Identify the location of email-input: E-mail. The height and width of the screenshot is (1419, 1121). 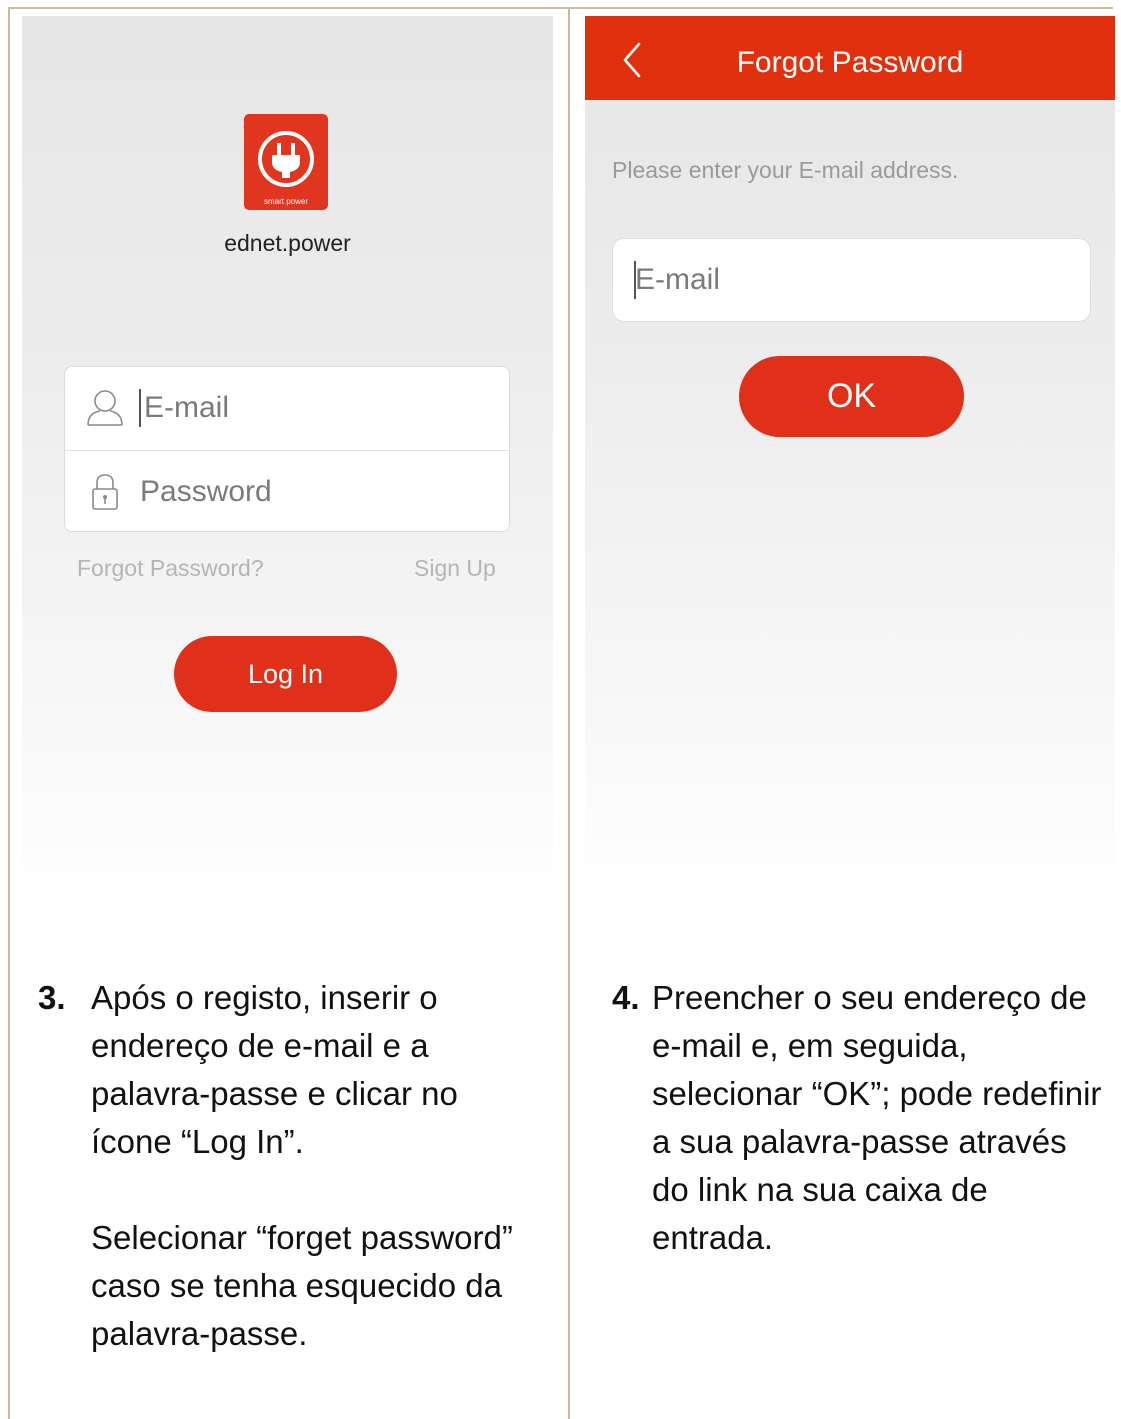
(851, 280).